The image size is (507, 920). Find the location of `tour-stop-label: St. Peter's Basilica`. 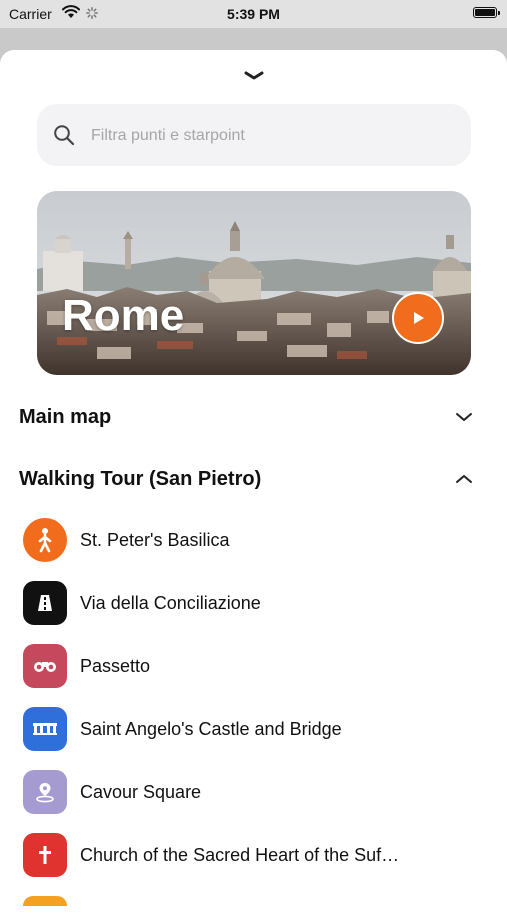

tour-stop-label: St. Peter's Basilica is located at coordinates (155, 539).